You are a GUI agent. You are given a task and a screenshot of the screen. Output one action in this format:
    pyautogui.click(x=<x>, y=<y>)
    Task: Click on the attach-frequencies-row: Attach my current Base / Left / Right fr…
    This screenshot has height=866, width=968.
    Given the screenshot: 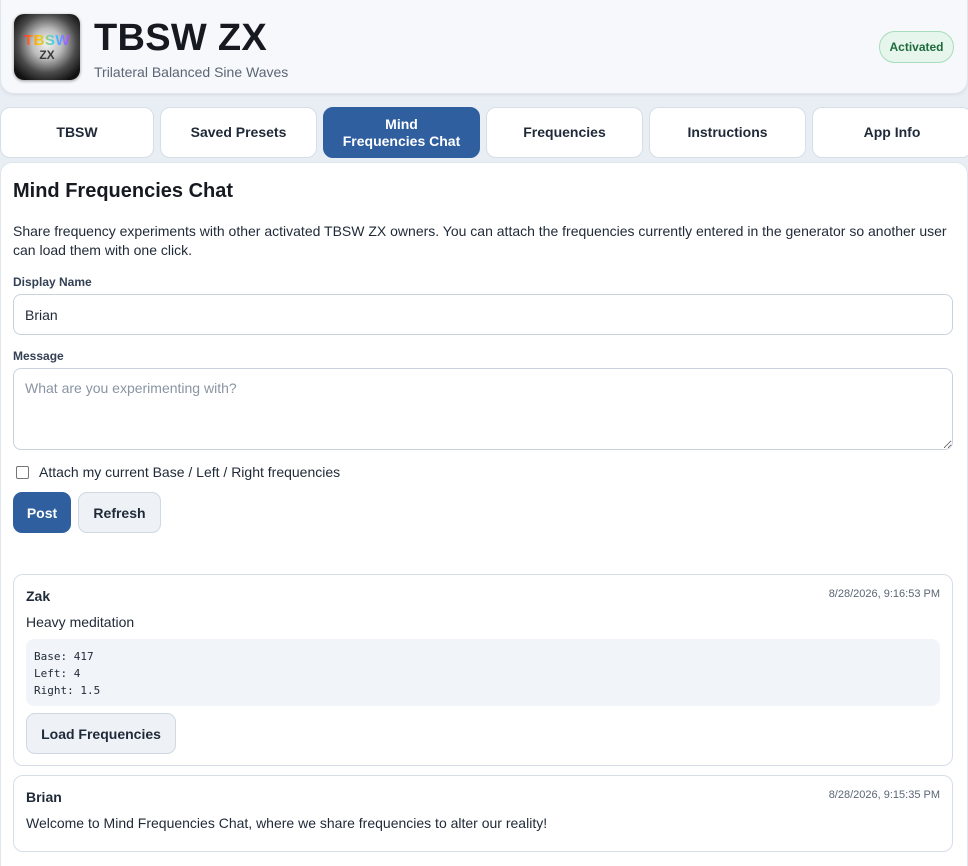 What is the action you would take?
    pyautogui.click(x=178, y=472)
    